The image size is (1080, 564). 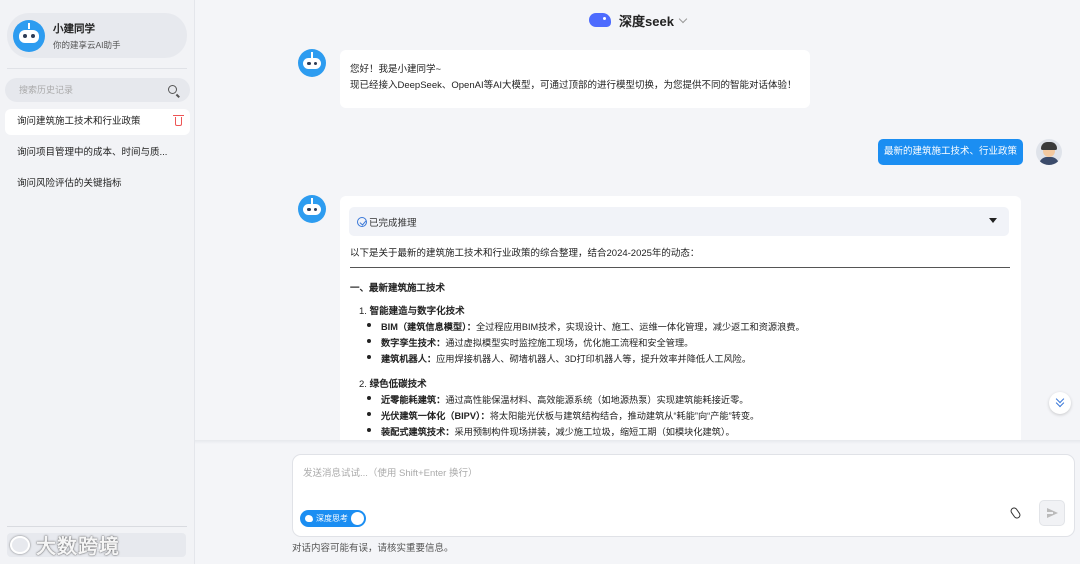 What do you see at coordinates (594, 432) in the screenshot?
I see `item-desc: 采用预制构件现场拼装，减少施工垃圾，缩短工期（如模块化建筑）。` at bounding box center [594, 432].